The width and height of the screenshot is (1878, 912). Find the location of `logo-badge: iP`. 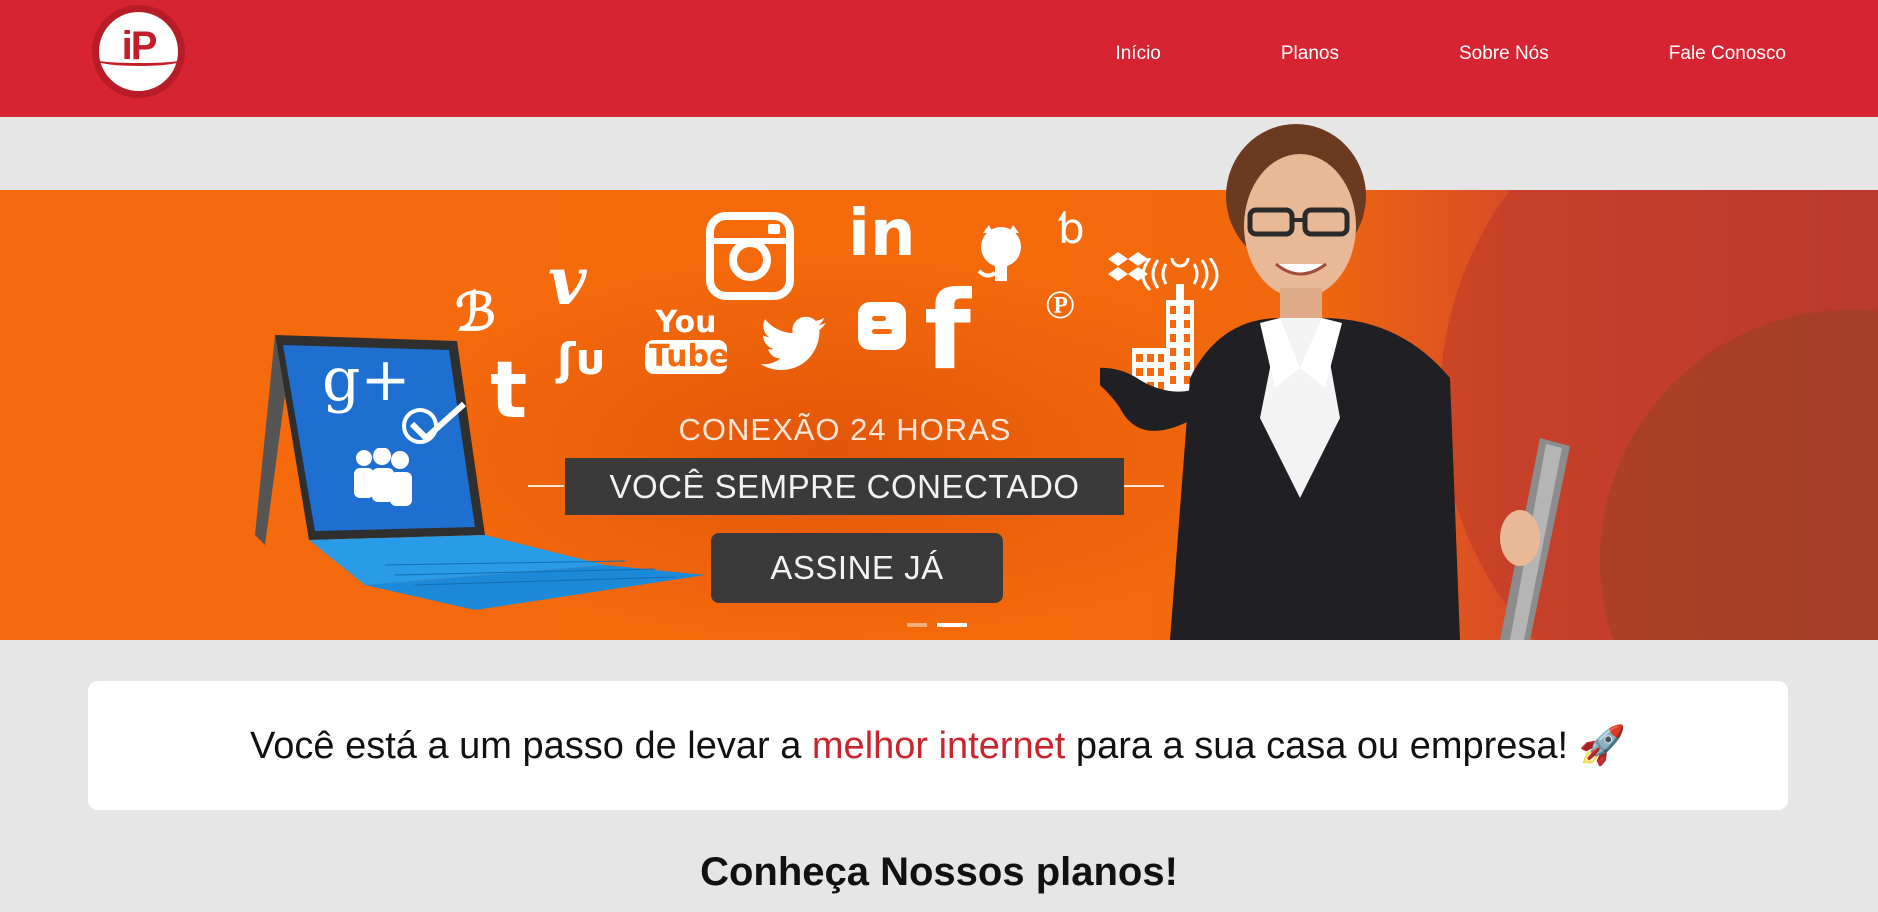

logo-badge: iP is located at coordinates (139, 51).